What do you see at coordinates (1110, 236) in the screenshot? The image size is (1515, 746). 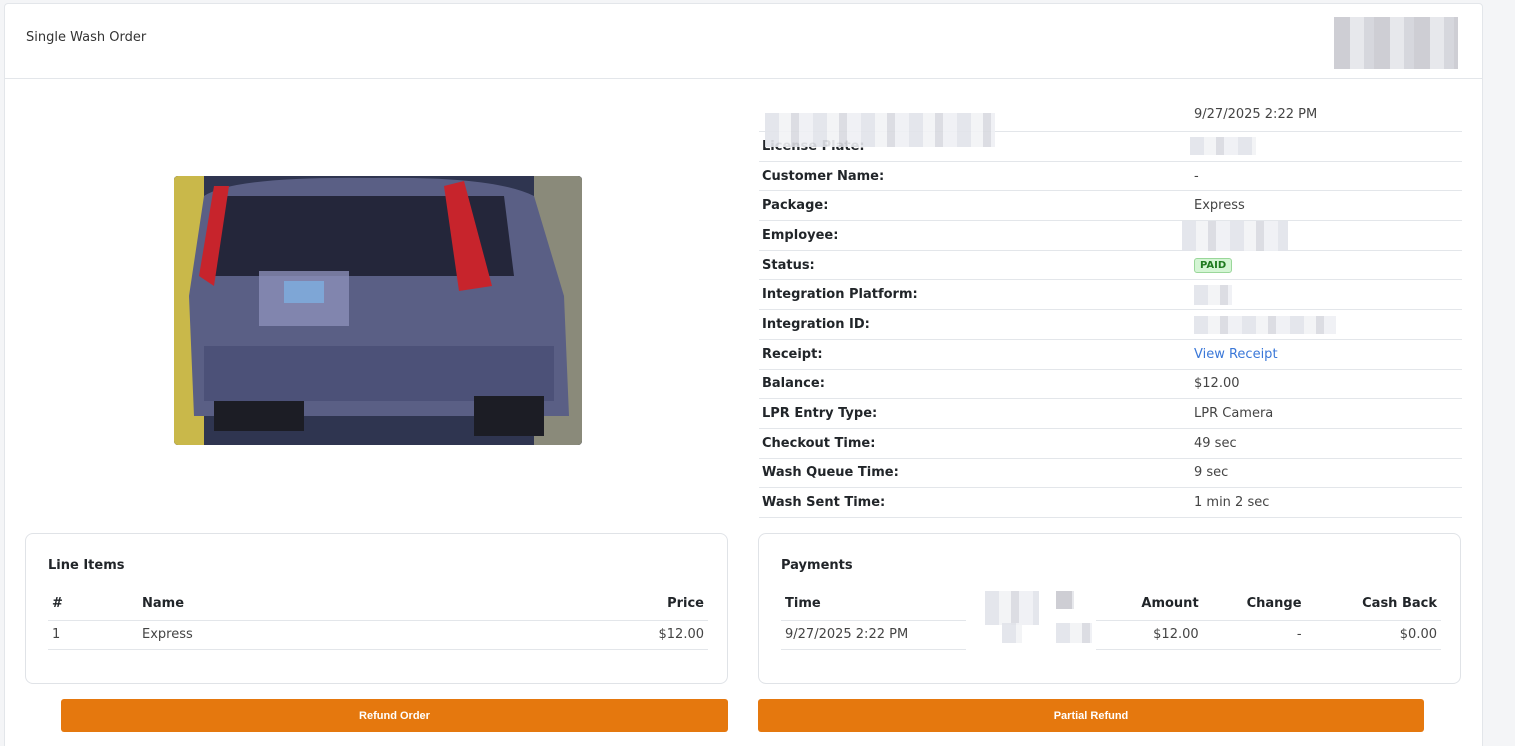 I see `details-row-employee: Employee:` at bounding box center [1110, 236].